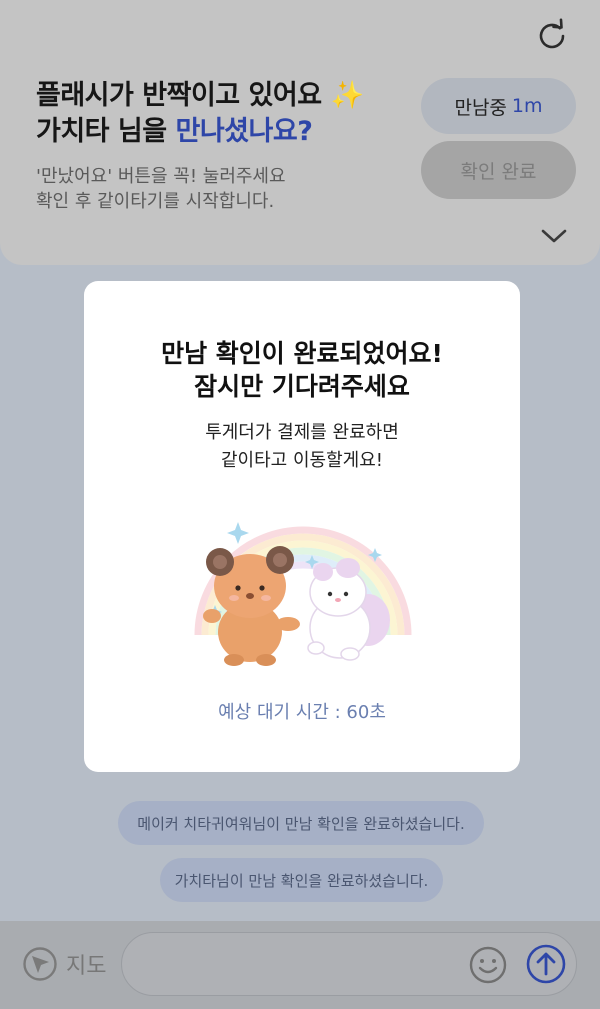  I want to click on chevron-down-icon, so click(554, 236).